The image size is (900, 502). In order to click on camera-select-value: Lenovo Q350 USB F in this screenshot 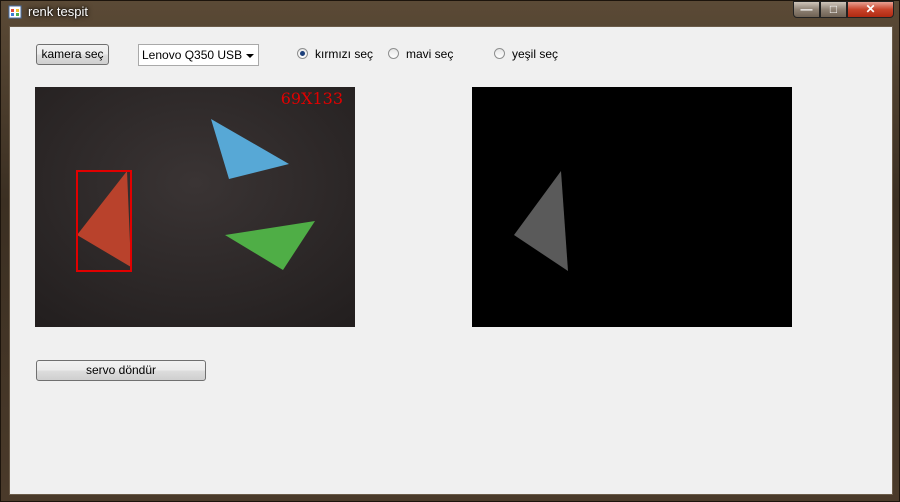, I will do `click(192, 55)`.